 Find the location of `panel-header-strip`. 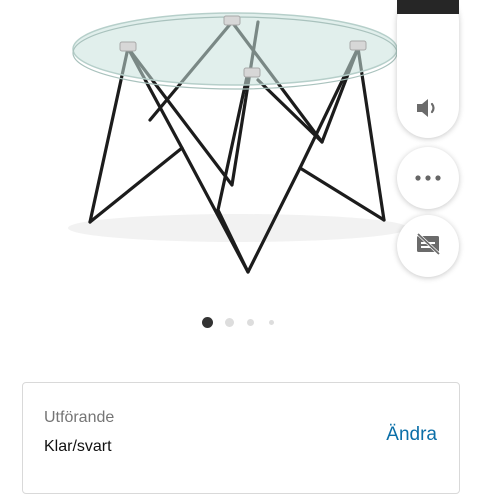

panel-header-strip is located at coordinates (428, 7).